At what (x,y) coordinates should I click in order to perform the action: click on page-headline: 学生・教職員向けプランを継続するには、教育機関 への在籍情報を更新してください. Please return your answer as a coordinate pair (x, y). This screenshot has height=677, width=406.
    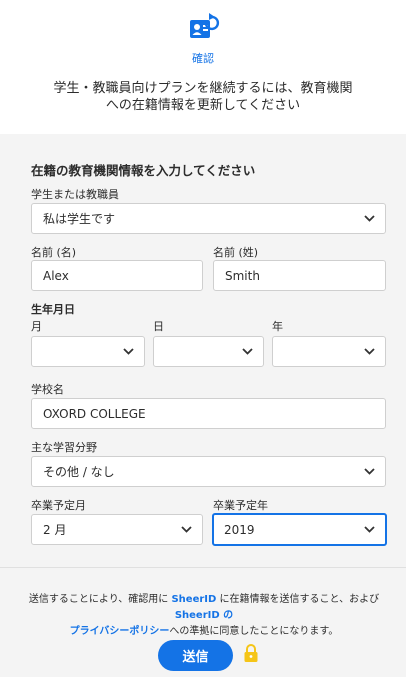
    Looking at the image, I should click on (203, 97).